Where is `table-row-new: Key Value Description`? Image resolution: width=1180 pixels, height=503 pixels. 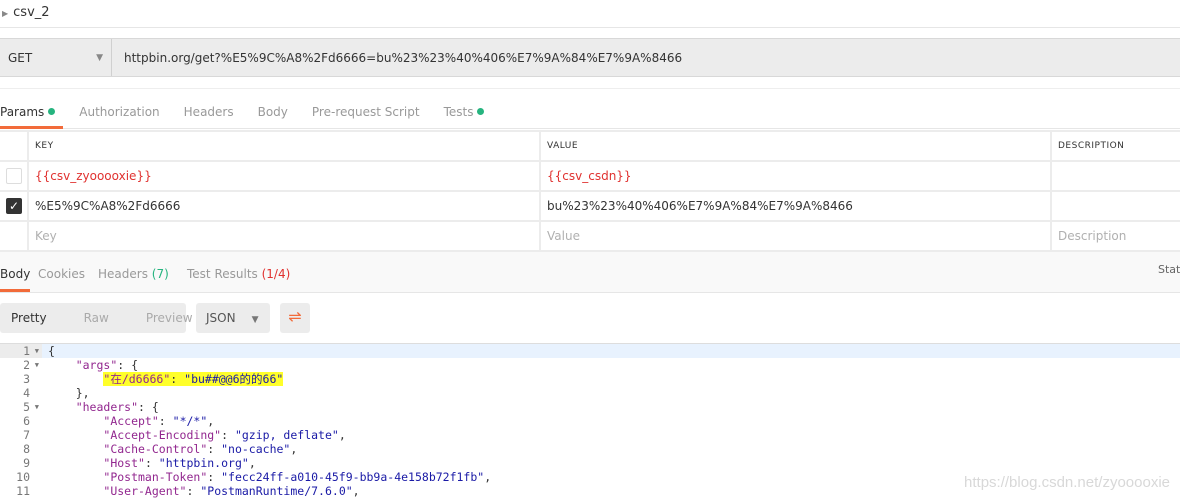 table-row-new: Key Value Description is located at coordinates (590, 236).